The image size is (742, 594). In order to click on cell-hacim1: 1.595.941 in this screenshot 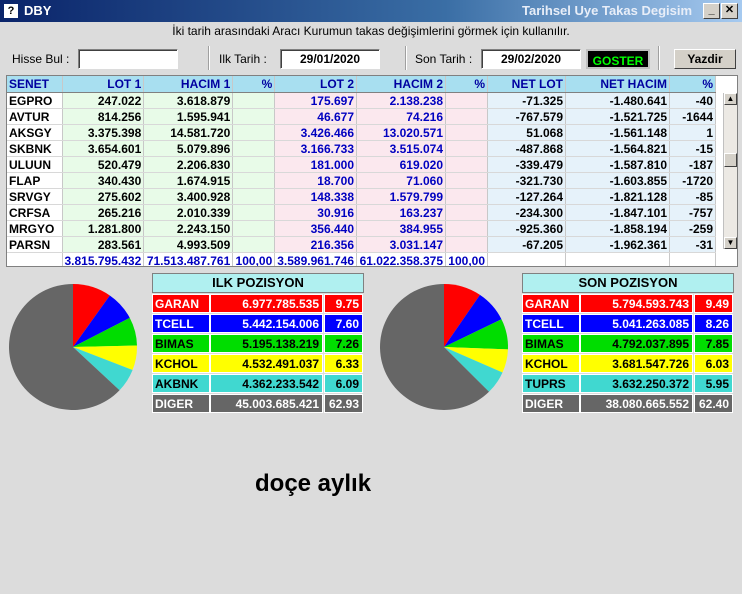, I will do `click(188, 116)`.